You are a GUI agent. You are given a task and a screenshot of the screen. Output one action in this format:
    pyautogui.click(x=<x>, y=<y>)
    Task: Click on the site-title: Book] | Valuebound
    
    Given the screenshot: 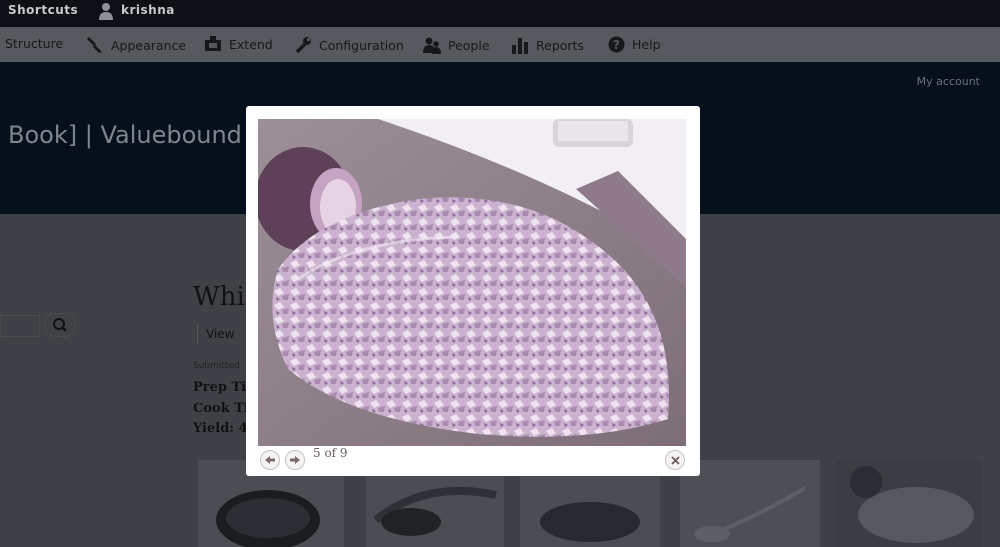 What is the action you would take?
    pyautogui.click(x=125, y=135)
    